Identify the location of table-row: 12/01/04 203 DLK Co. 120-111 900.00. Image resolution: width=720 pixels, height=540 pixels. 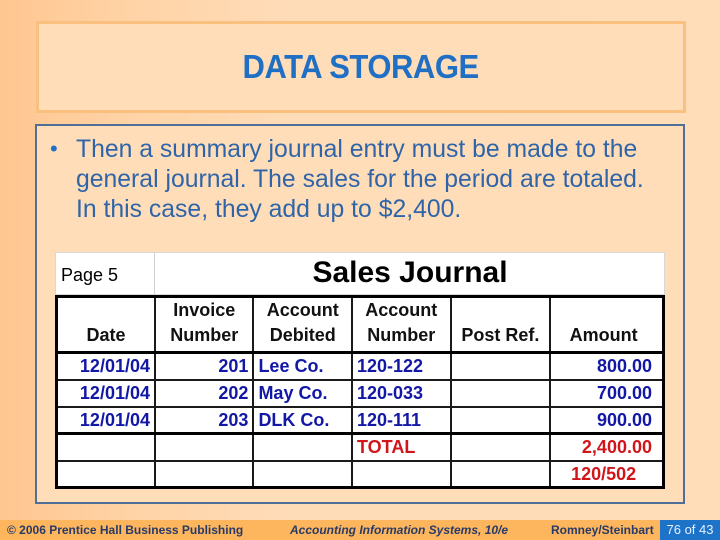
(360, 420).